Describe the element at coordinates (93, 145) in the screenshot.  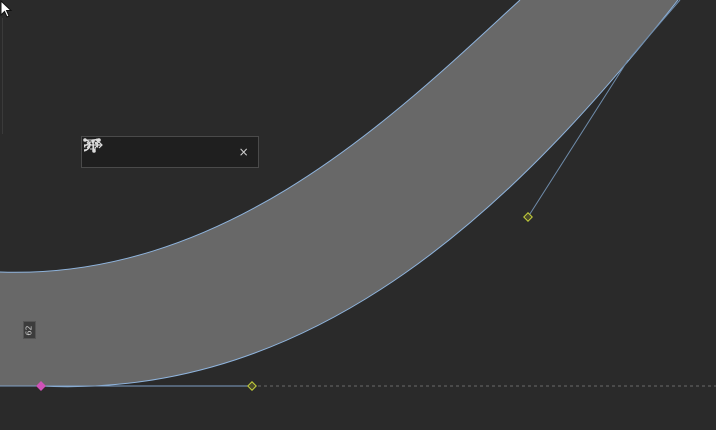
I see `reverse-direction-icon` at that location.